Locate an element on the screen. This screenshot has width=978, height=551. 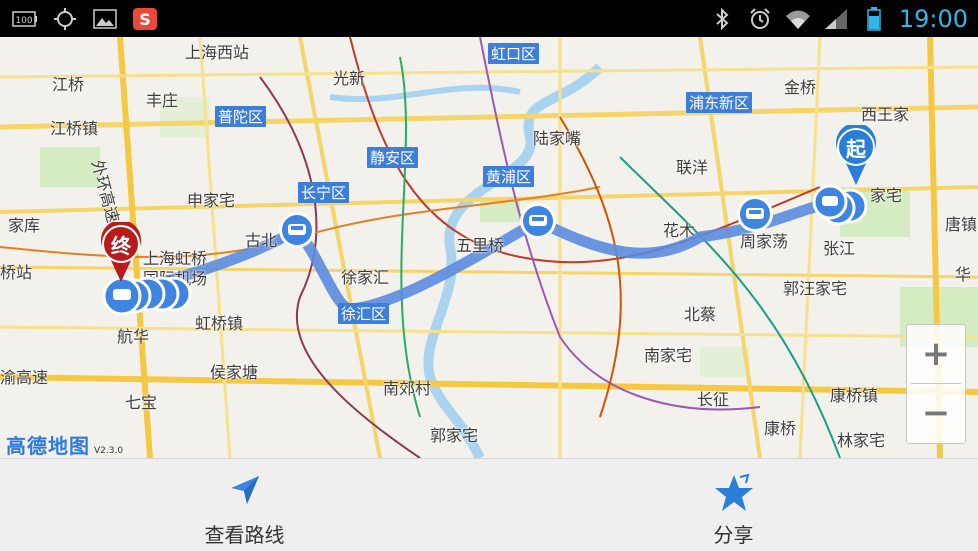
signal-icon is located at coordinates (836, 19).